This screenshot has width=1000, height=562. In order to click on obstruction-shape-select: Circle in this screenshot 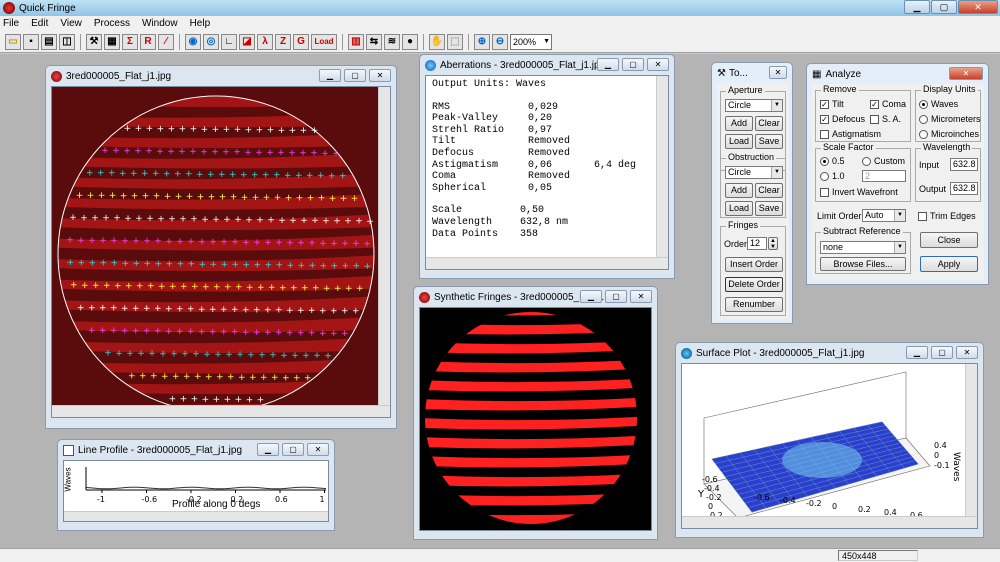, I will do `click(754, 172)`.